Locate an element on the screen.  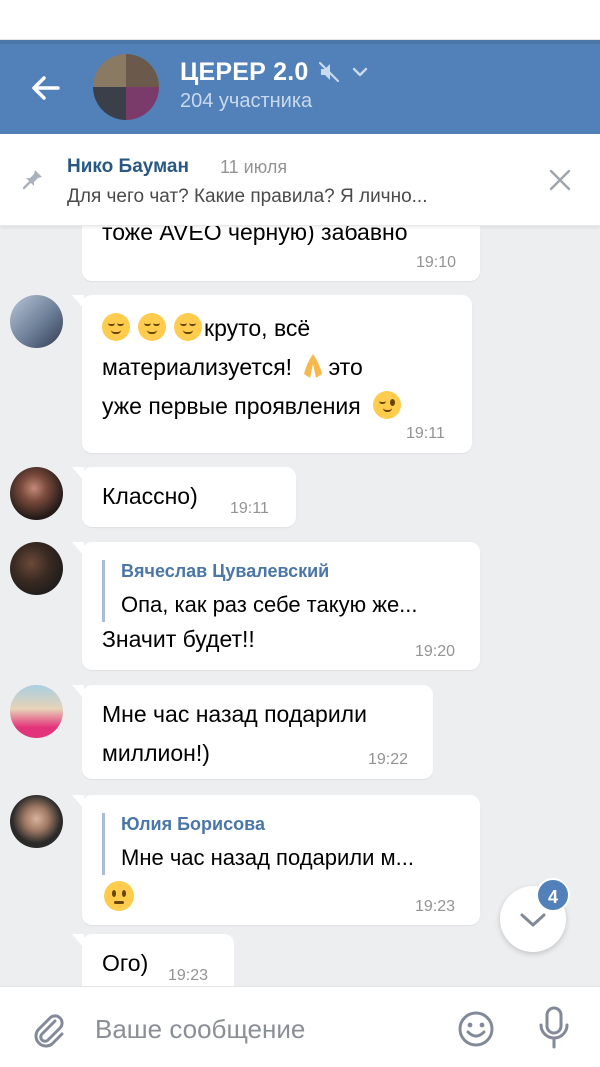
message-text-line: материализуется! is located at coordinates (197, 367).